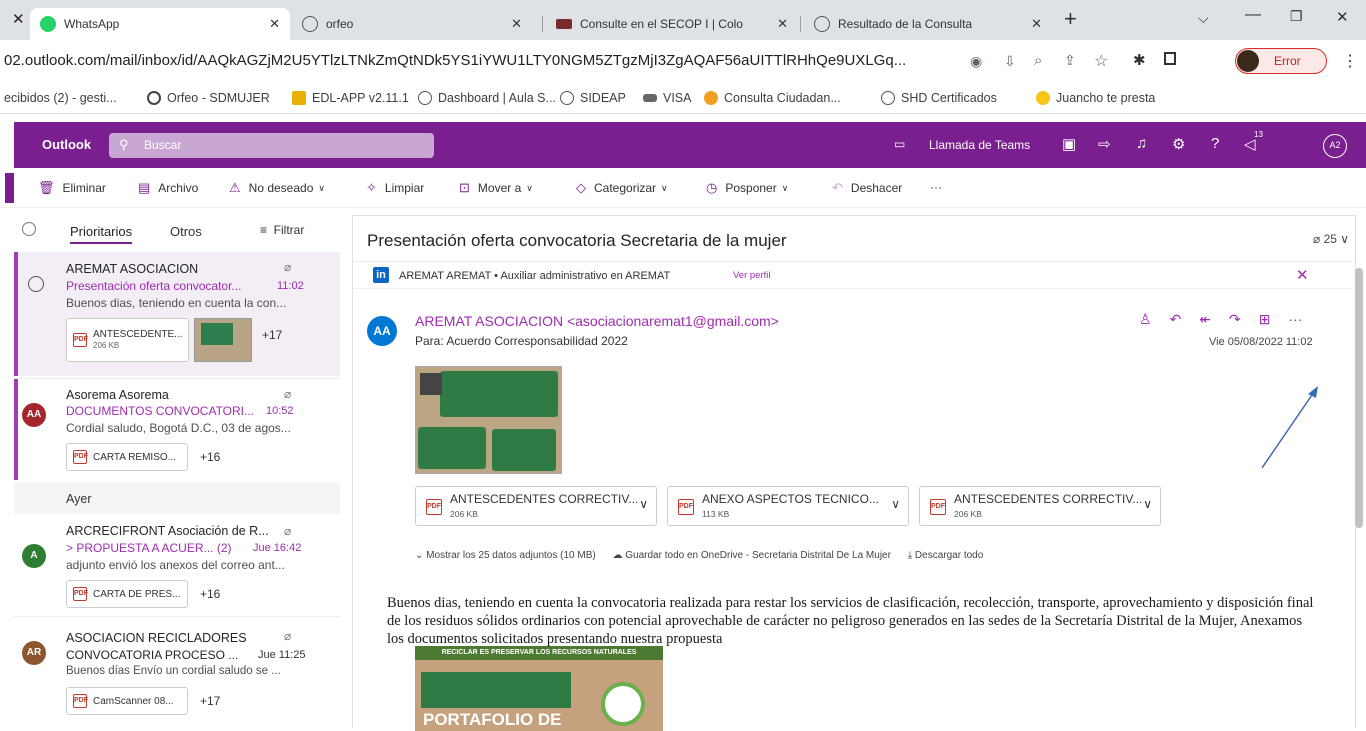  Describe the element at coordinates (521, 341) in the screenshot. I see `recipients: Para: Acuerdo Corresponsabilidad 2022` at that location.